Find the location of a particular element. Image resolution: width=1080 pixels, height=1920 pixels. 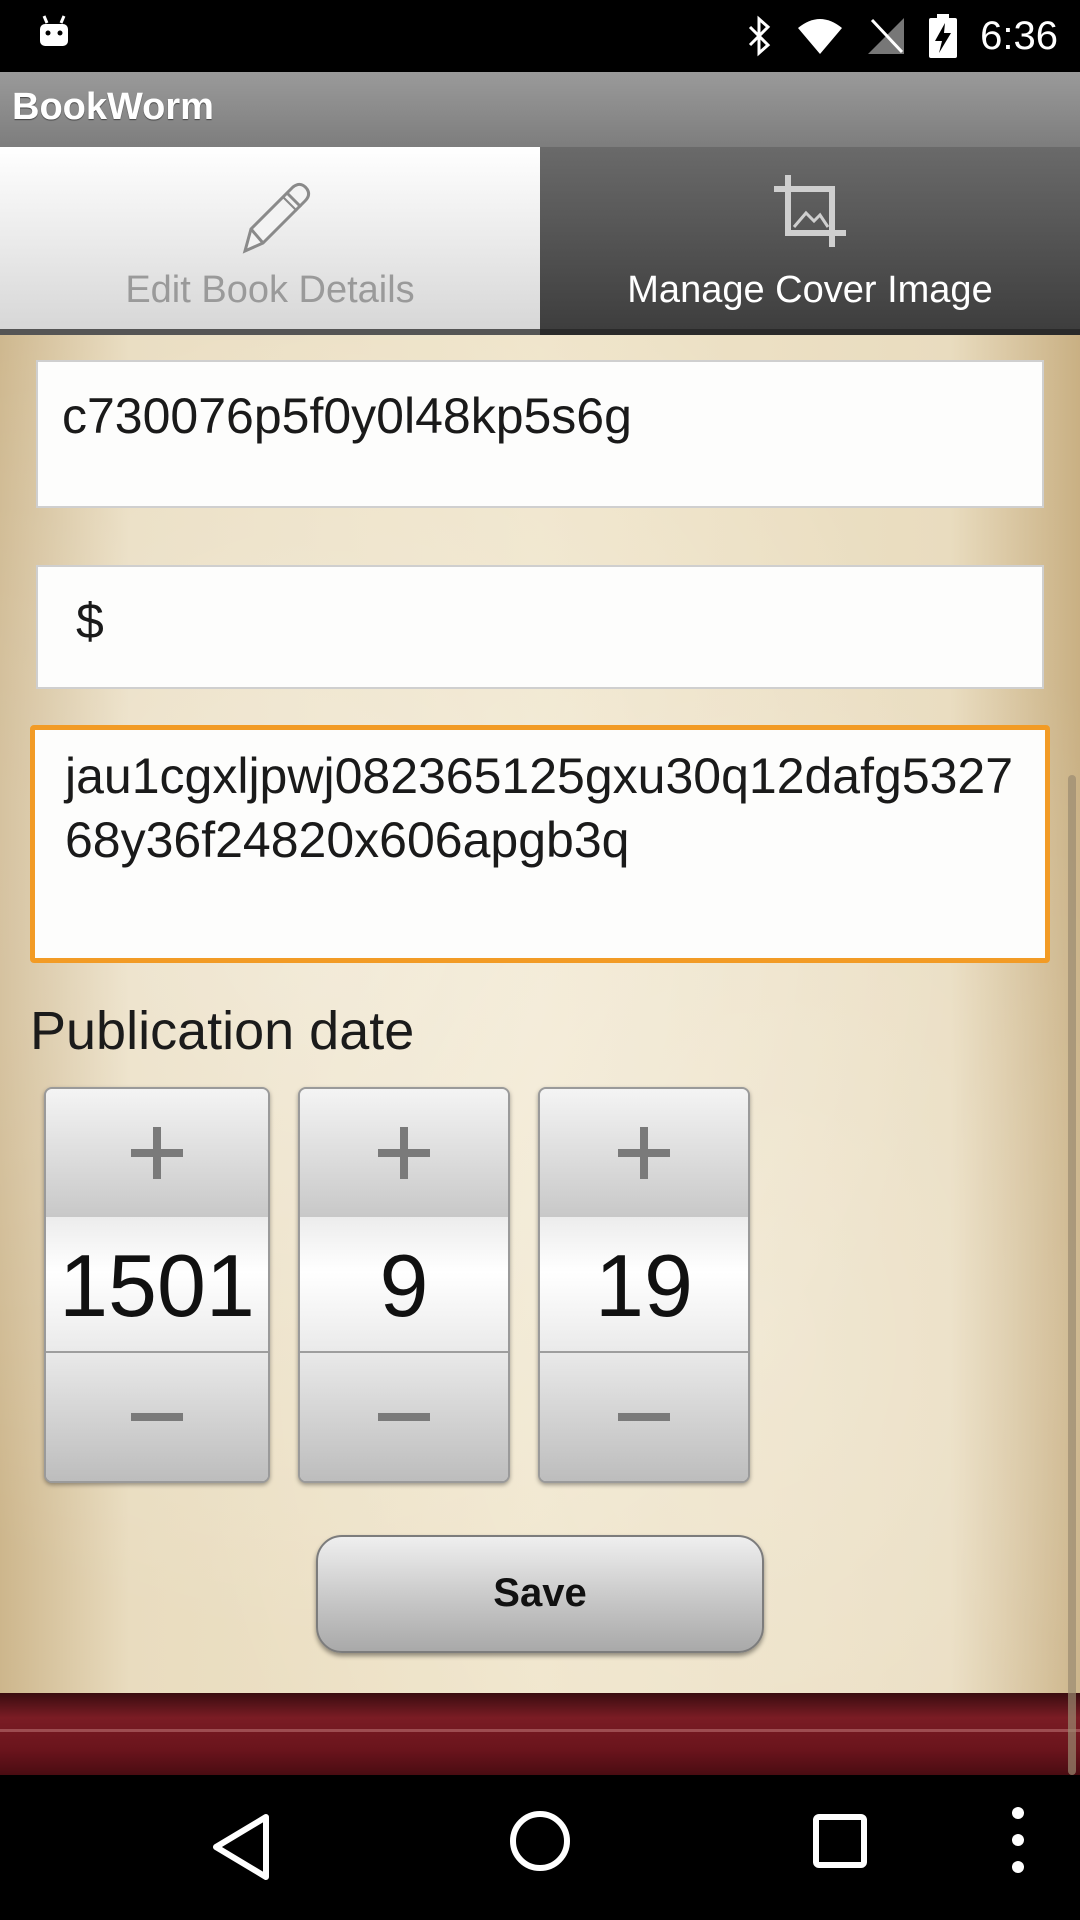

app-title: BookWorm is located at coordinates (113, 107).